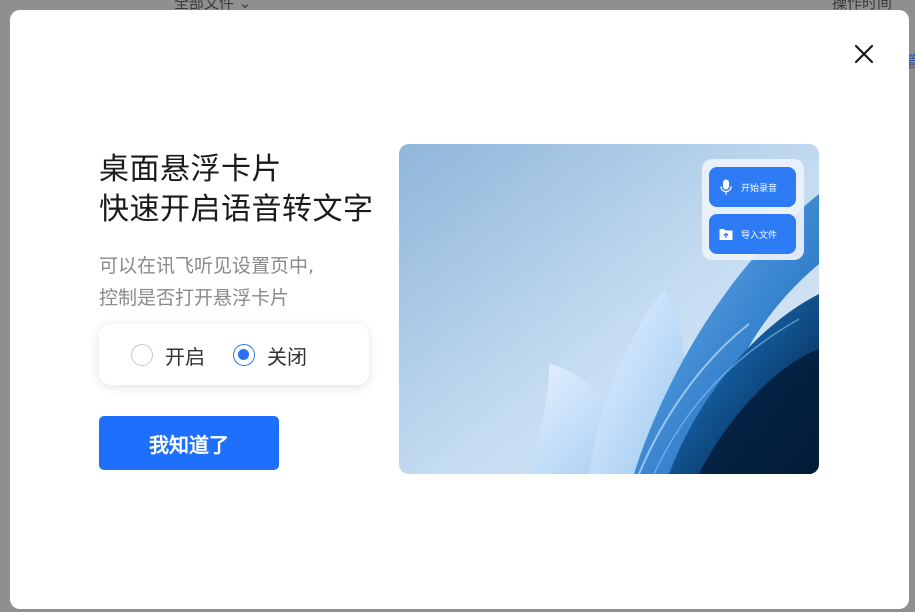  I want to click on close-icon, so click(864, 54).